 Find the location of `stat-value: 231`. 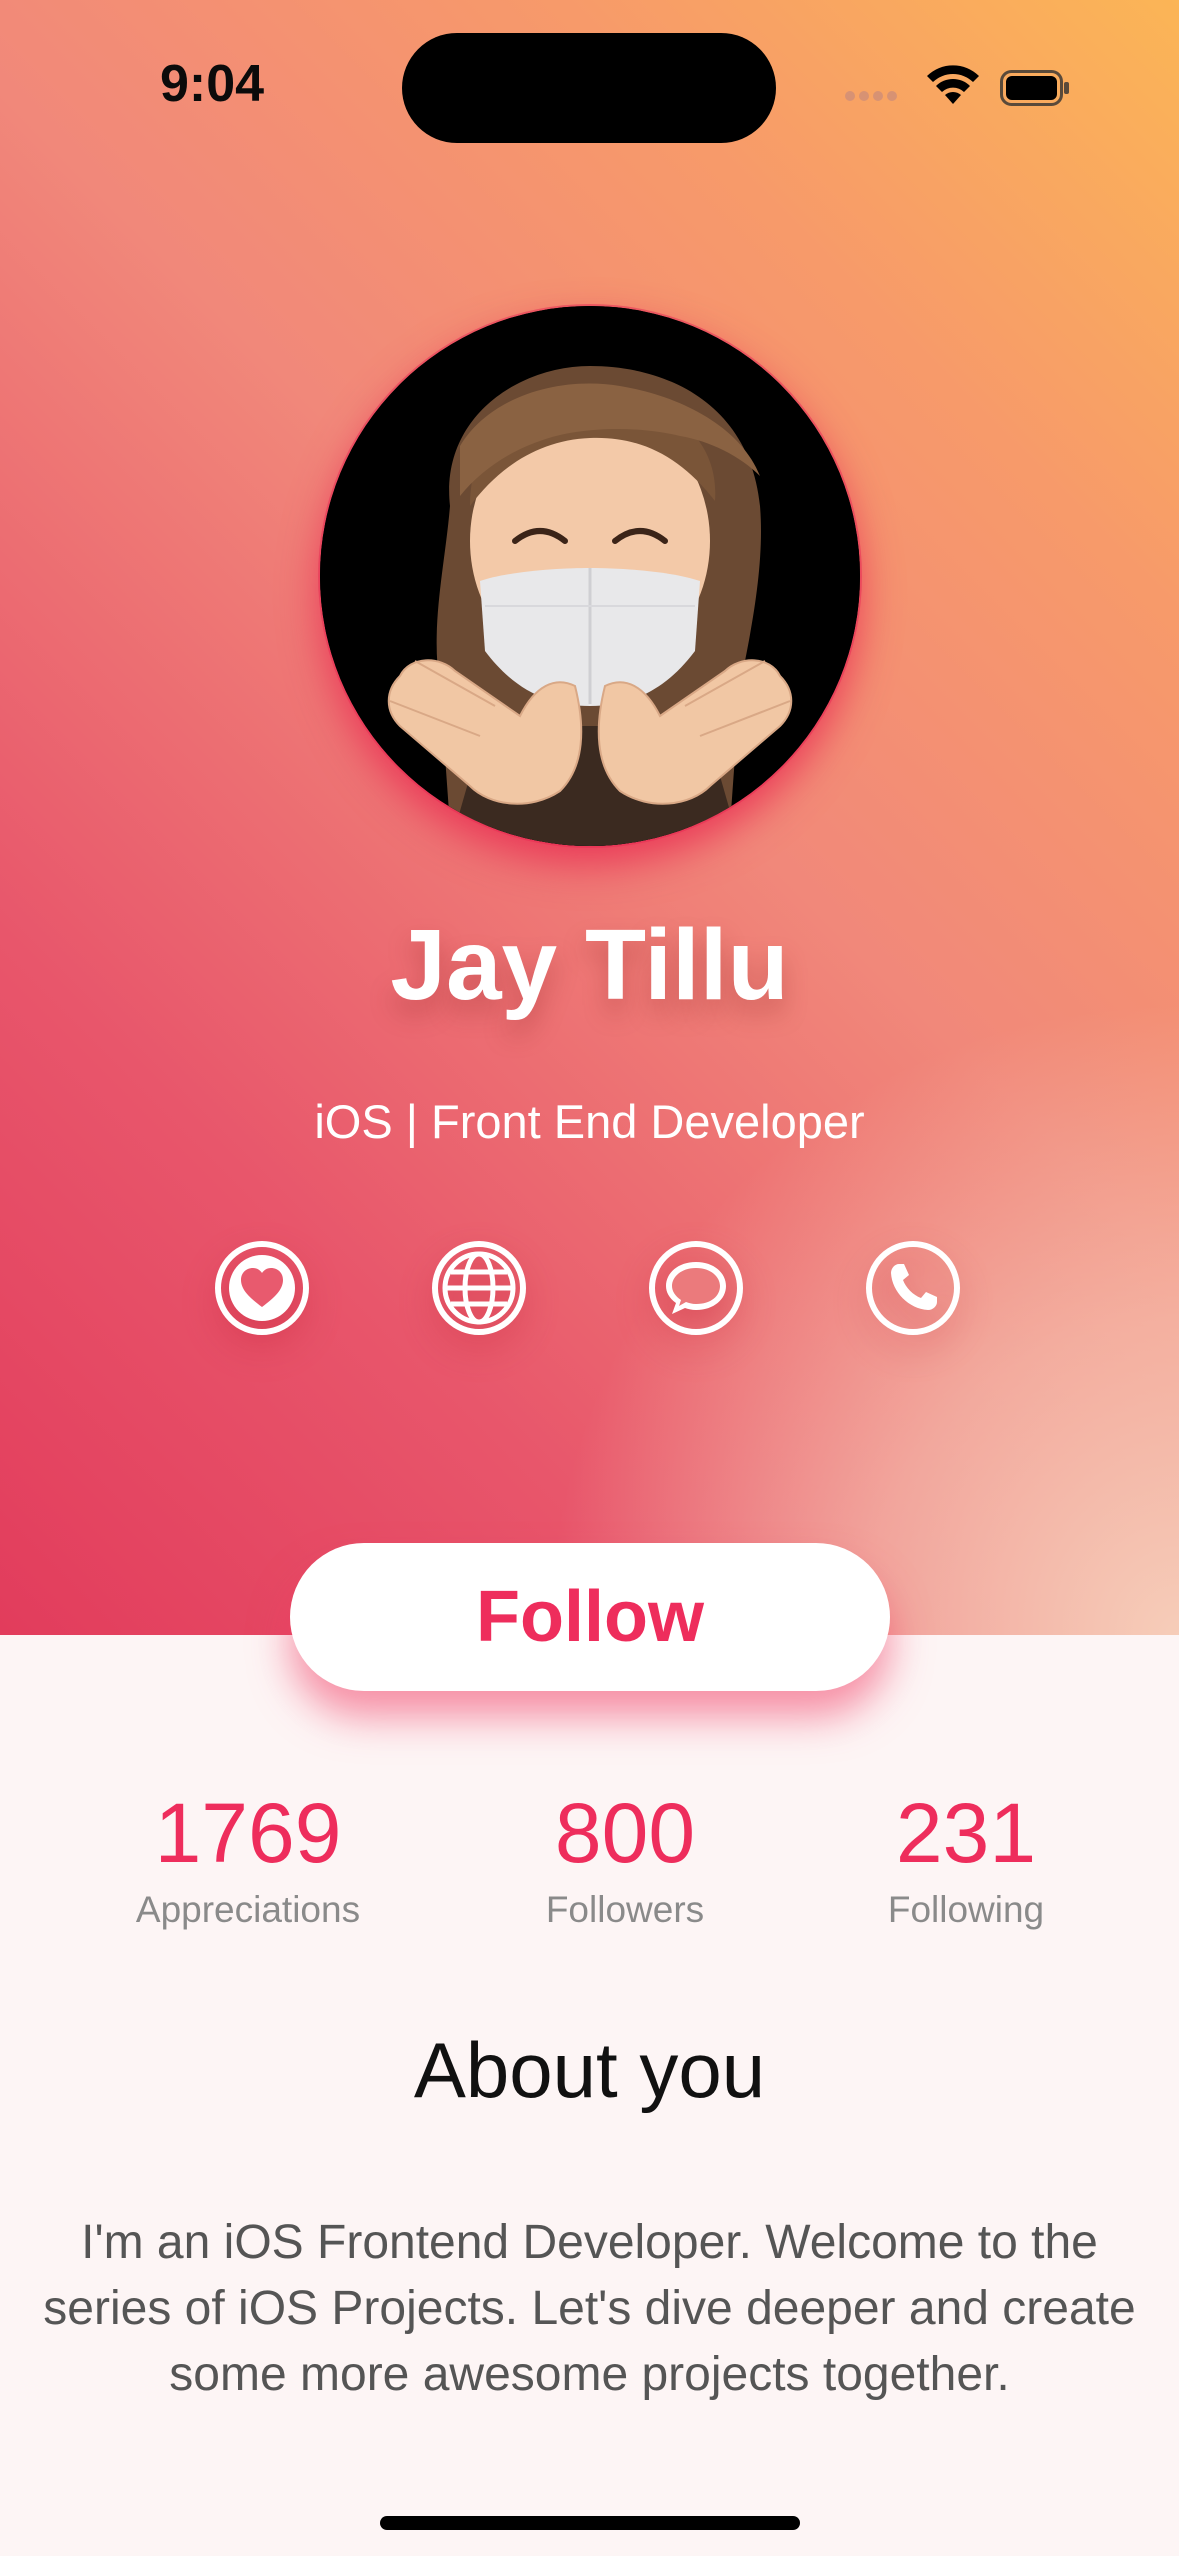

stat-value: 231 is located at coordinates (966, 1833).